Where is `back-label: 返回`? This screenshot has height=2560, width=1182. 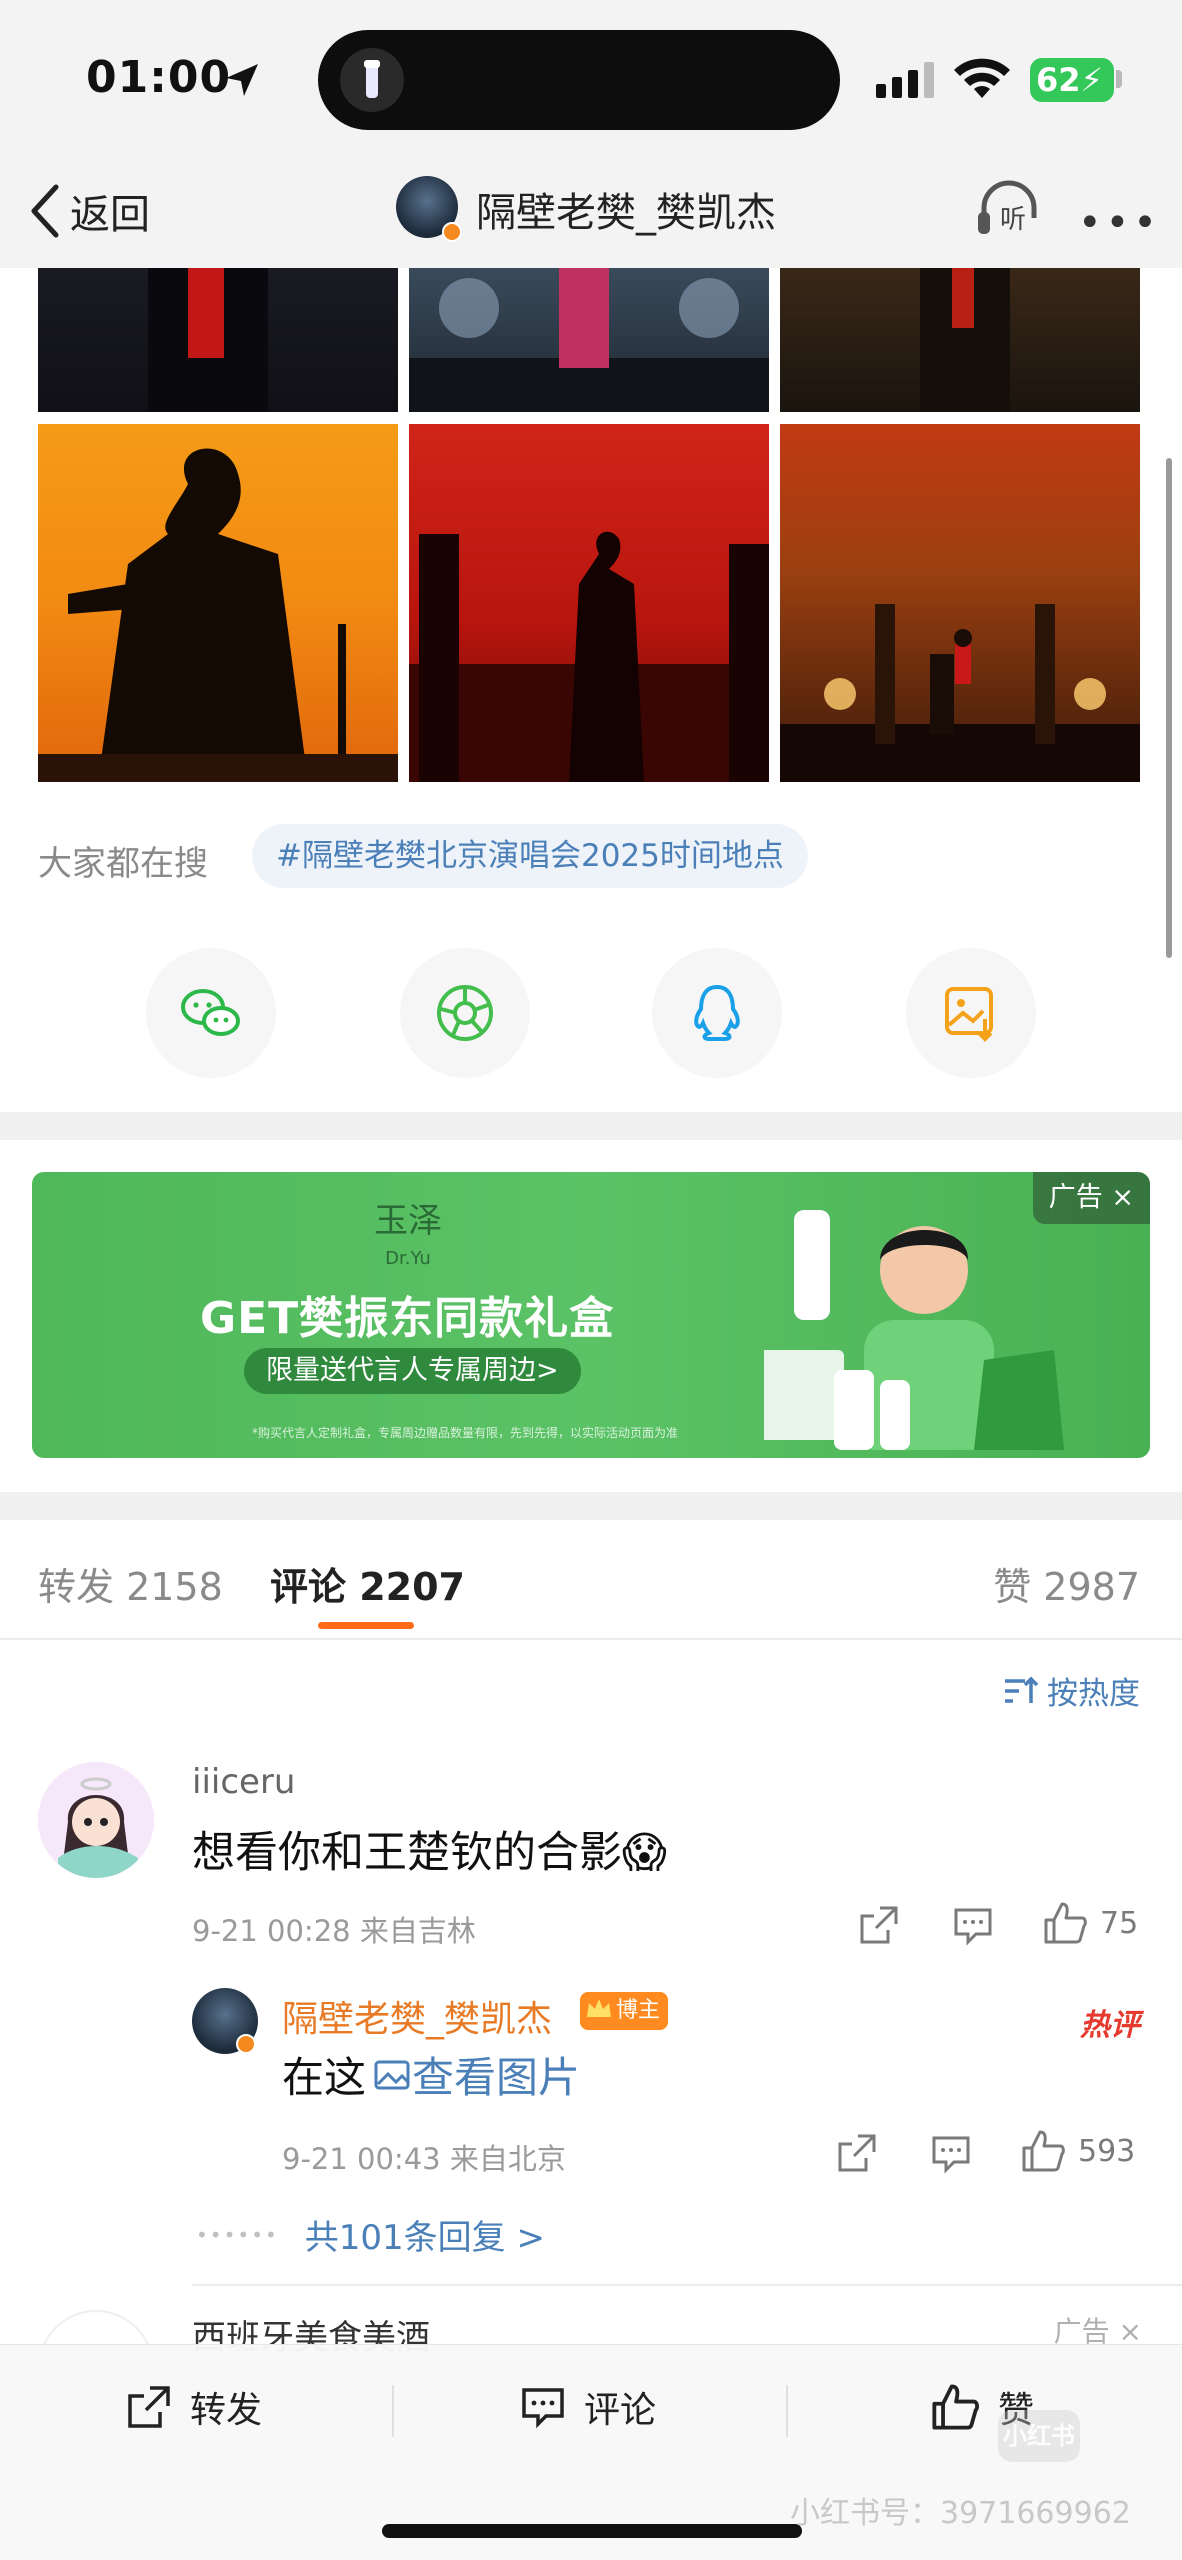 back-label: 返回 is located at coordinates (110, 215).